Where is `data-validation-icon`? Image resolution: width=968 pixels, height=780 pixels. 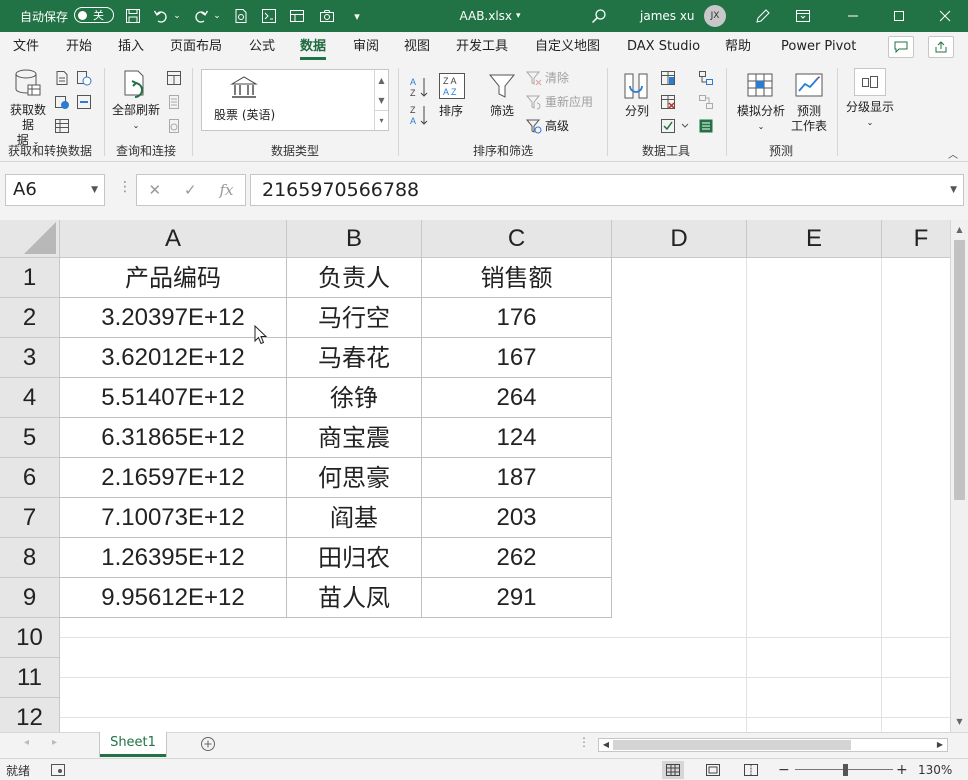 data-validation-icon is located at coordinates (675, 126).